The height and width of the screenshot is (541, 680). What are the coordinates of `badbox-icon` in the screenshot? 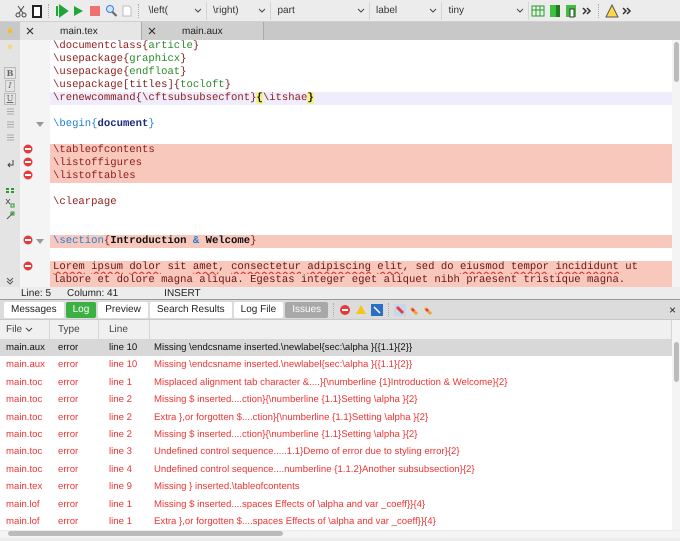 It's located at (377, 310).